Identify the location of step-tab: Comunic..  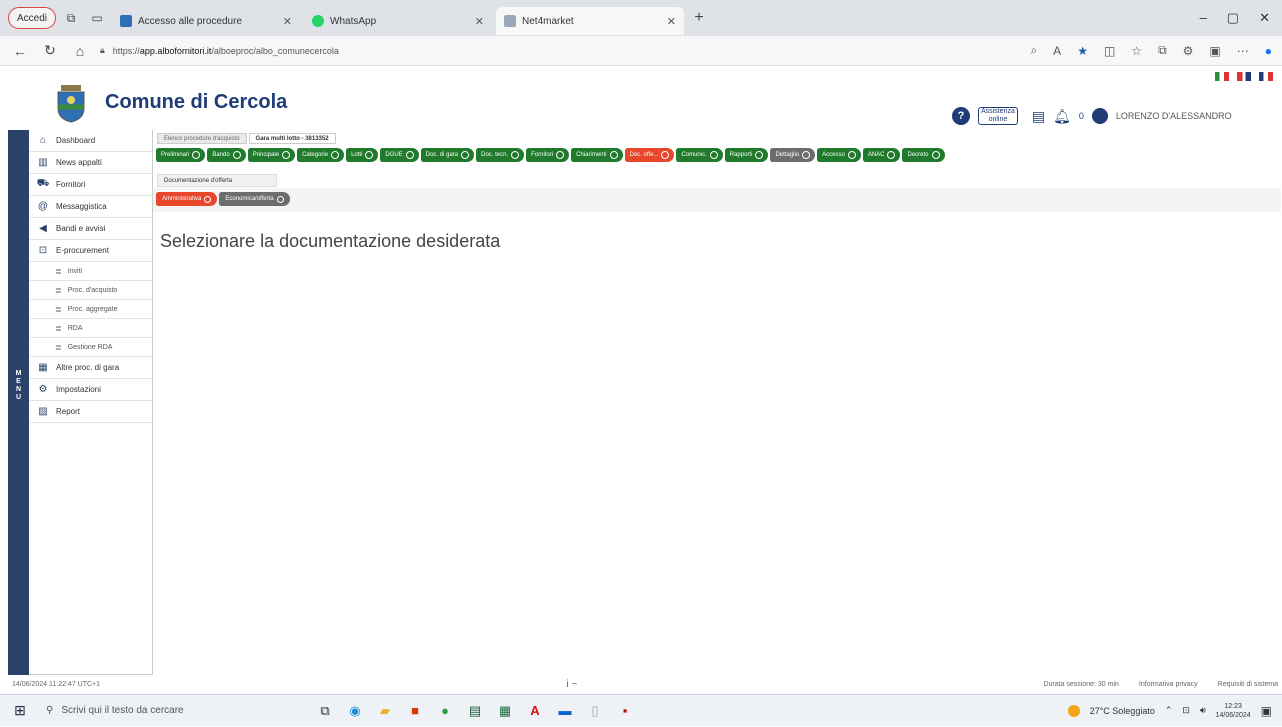
(699, 155).